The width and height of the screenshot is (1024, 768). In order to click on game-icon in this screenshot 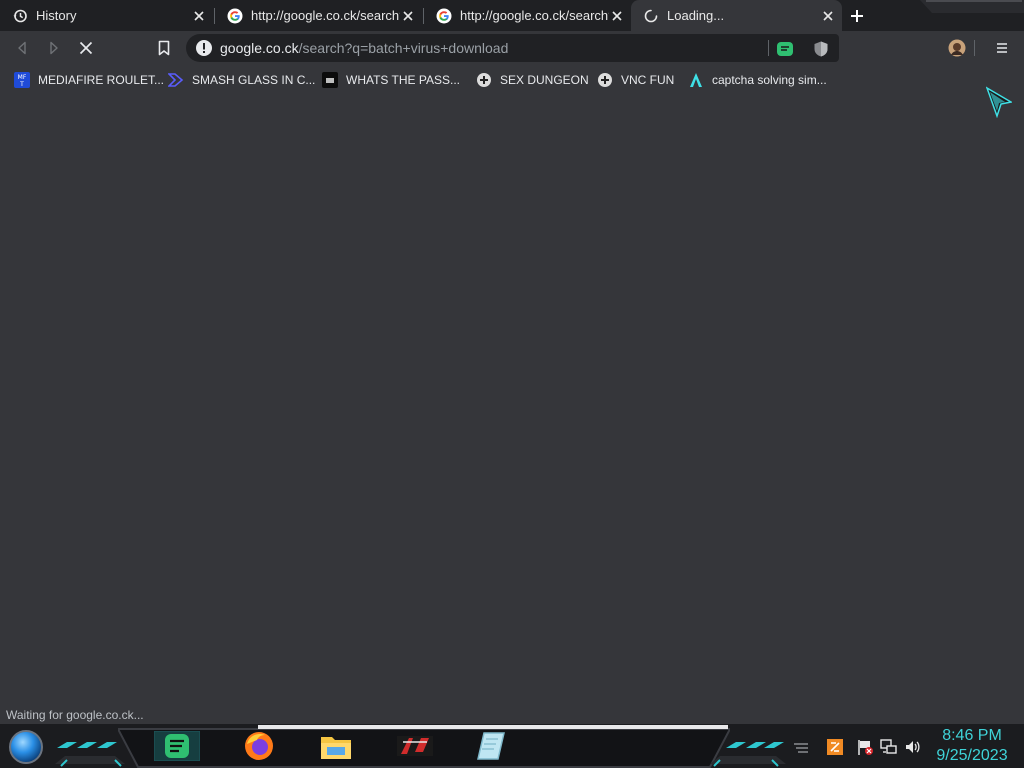, I will do `click(415, 746)`.